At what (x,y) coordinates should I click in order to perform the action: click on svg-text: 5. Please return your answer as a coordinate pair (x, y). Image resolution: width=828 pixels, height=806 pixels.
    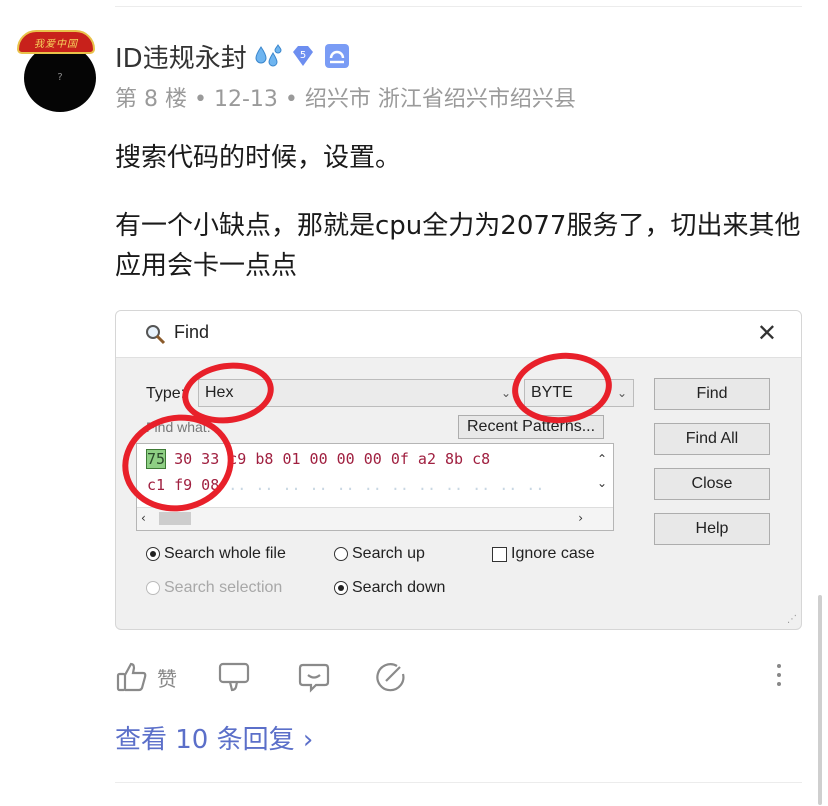
    Looking at the image, I should click on (303, 55).